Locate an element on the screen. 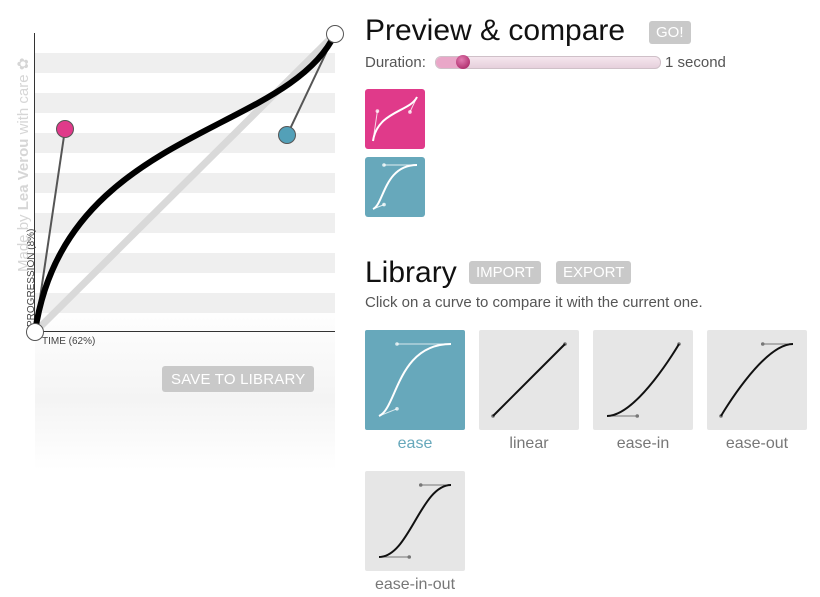 This screenshot has height=597, width=820. start-point-anchor is located at coordinates (35, 332).